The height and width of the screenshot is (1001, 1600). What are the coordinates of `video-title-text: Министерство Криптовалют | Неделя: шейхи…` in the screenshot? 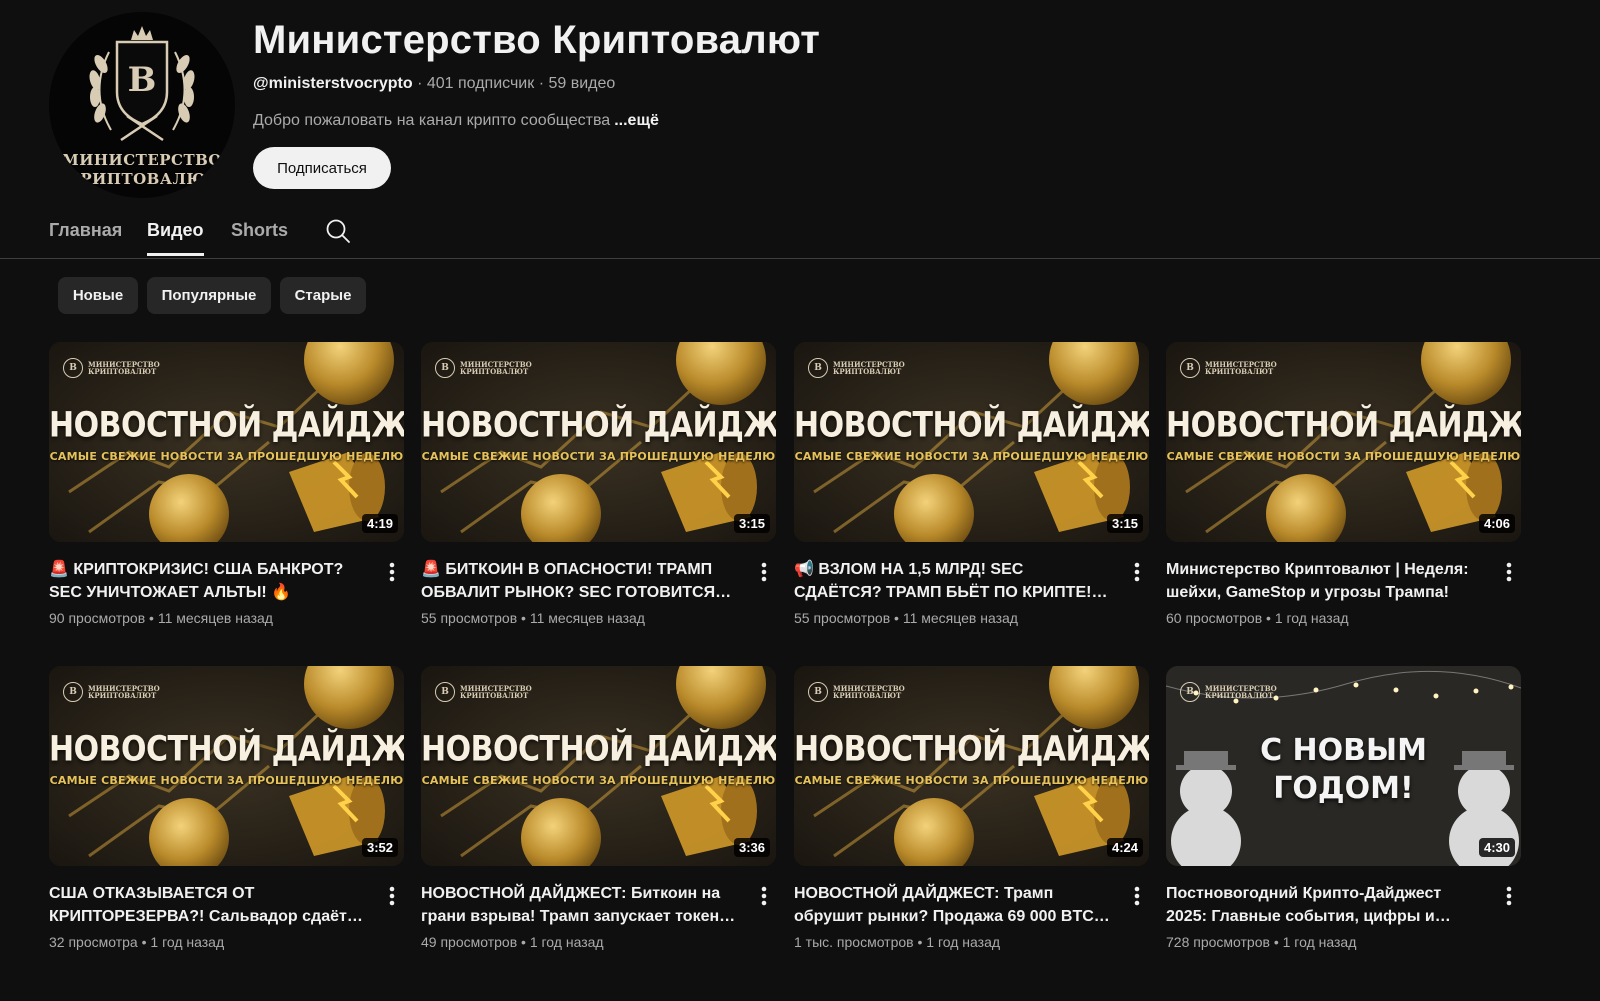 It's located at (1317, 581).